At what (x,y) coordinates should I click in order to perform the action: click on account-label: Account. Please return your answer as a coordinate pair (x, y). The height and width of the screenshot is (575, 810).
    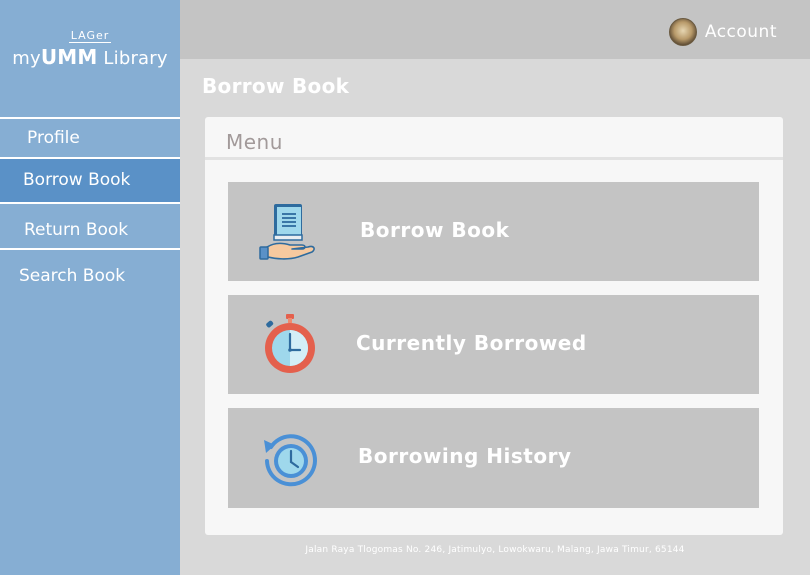
    Looking at the image, I should click on (740, 32).